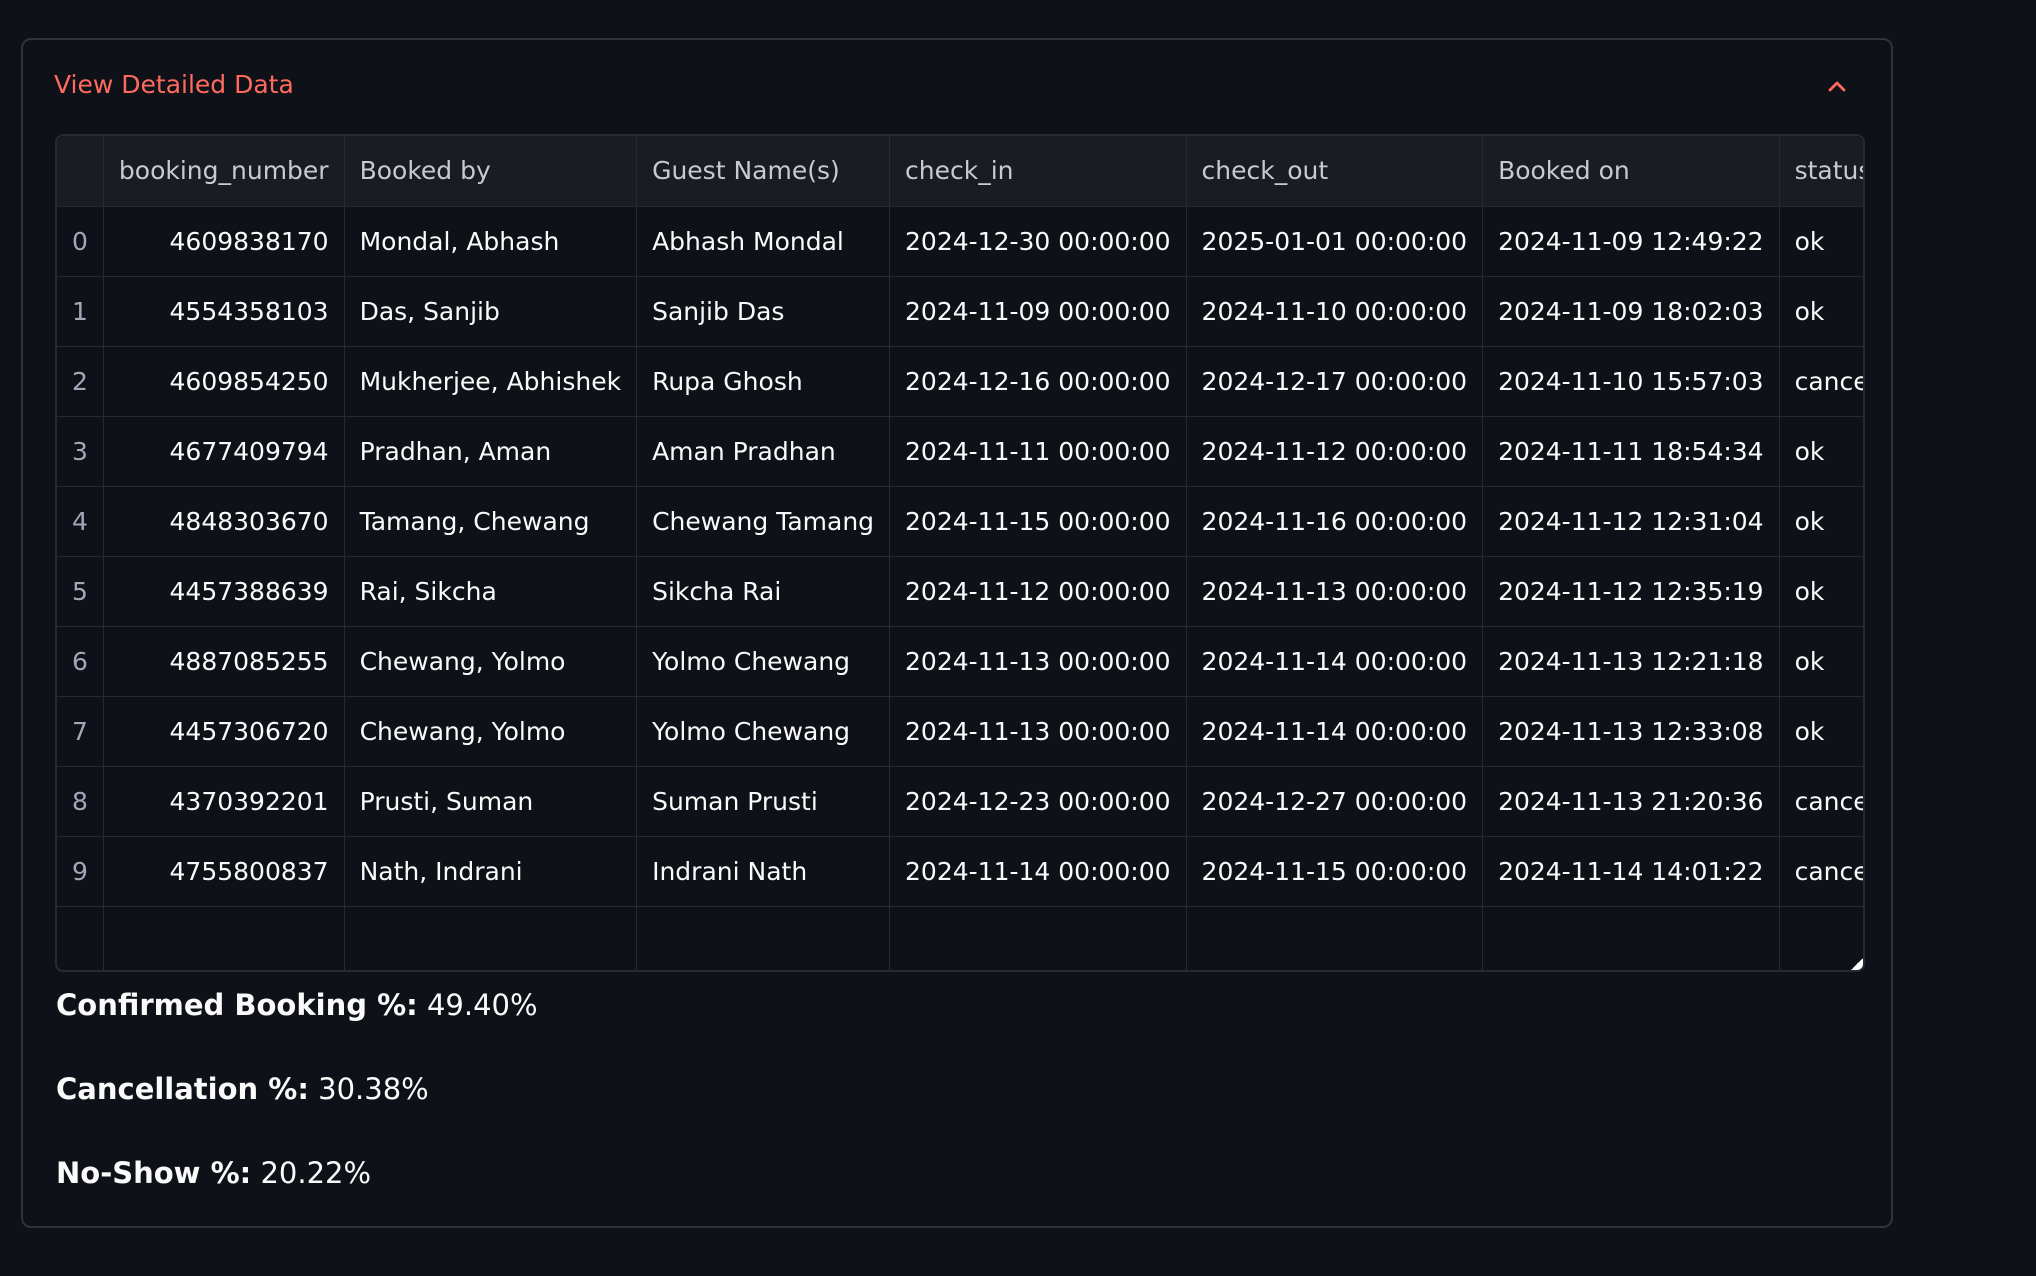 The image size is (2036, 1276). Describe the element at coordinates (491, 241) in the screenshot. I see `table-cell: Mondal, Abhash` at that location.